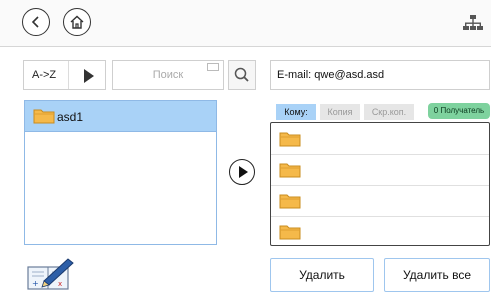  I want to click on home-icon, so click(77, 22).